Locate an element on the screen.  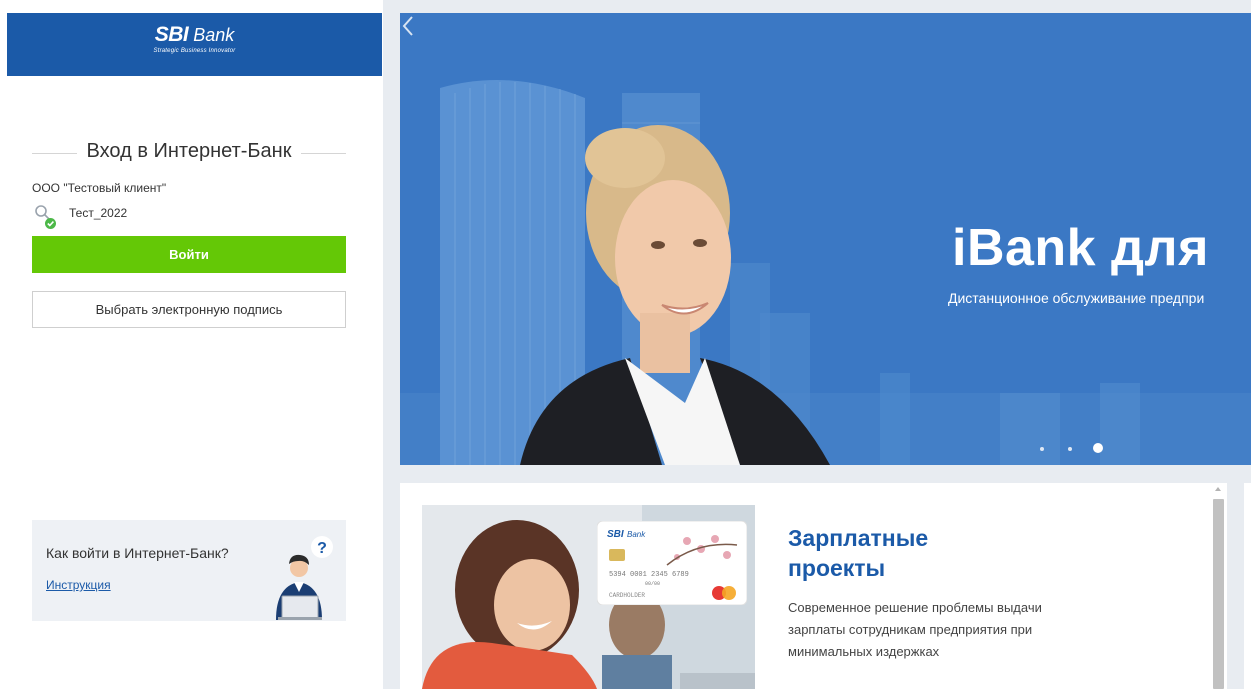
help-person-icon: ? is located at coordinates (304, 578).